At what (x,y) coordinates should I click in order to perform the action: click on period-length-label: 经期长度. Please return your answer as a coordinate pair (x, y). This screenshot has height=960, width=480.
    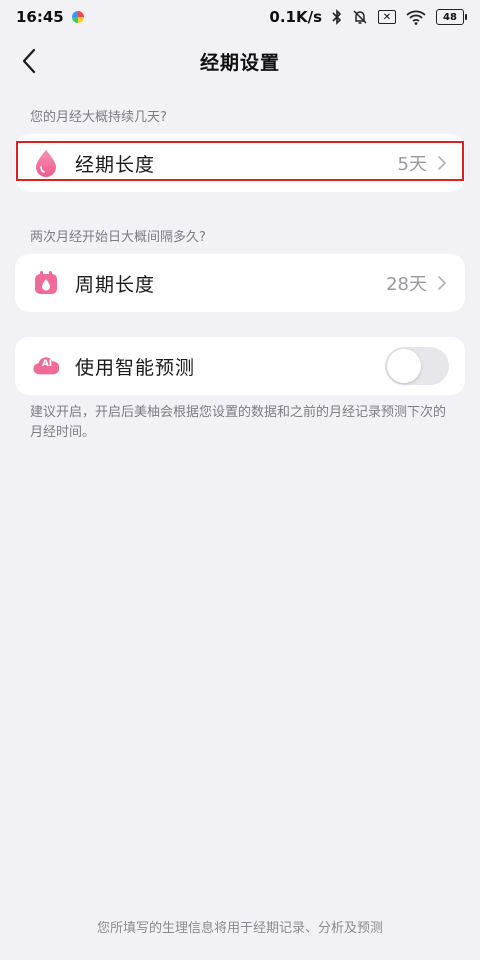
    Looking at the image, I should click on (115, 164).